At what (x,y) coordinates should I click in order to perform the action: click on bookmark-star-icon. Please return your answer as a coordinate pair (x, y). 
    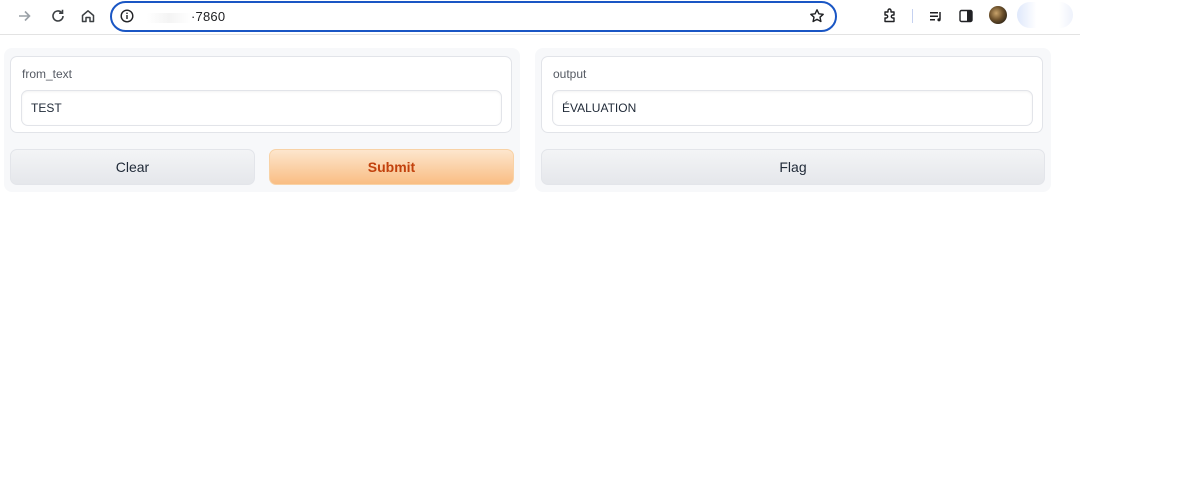
    Looking at the image, I should click on (817, 18).